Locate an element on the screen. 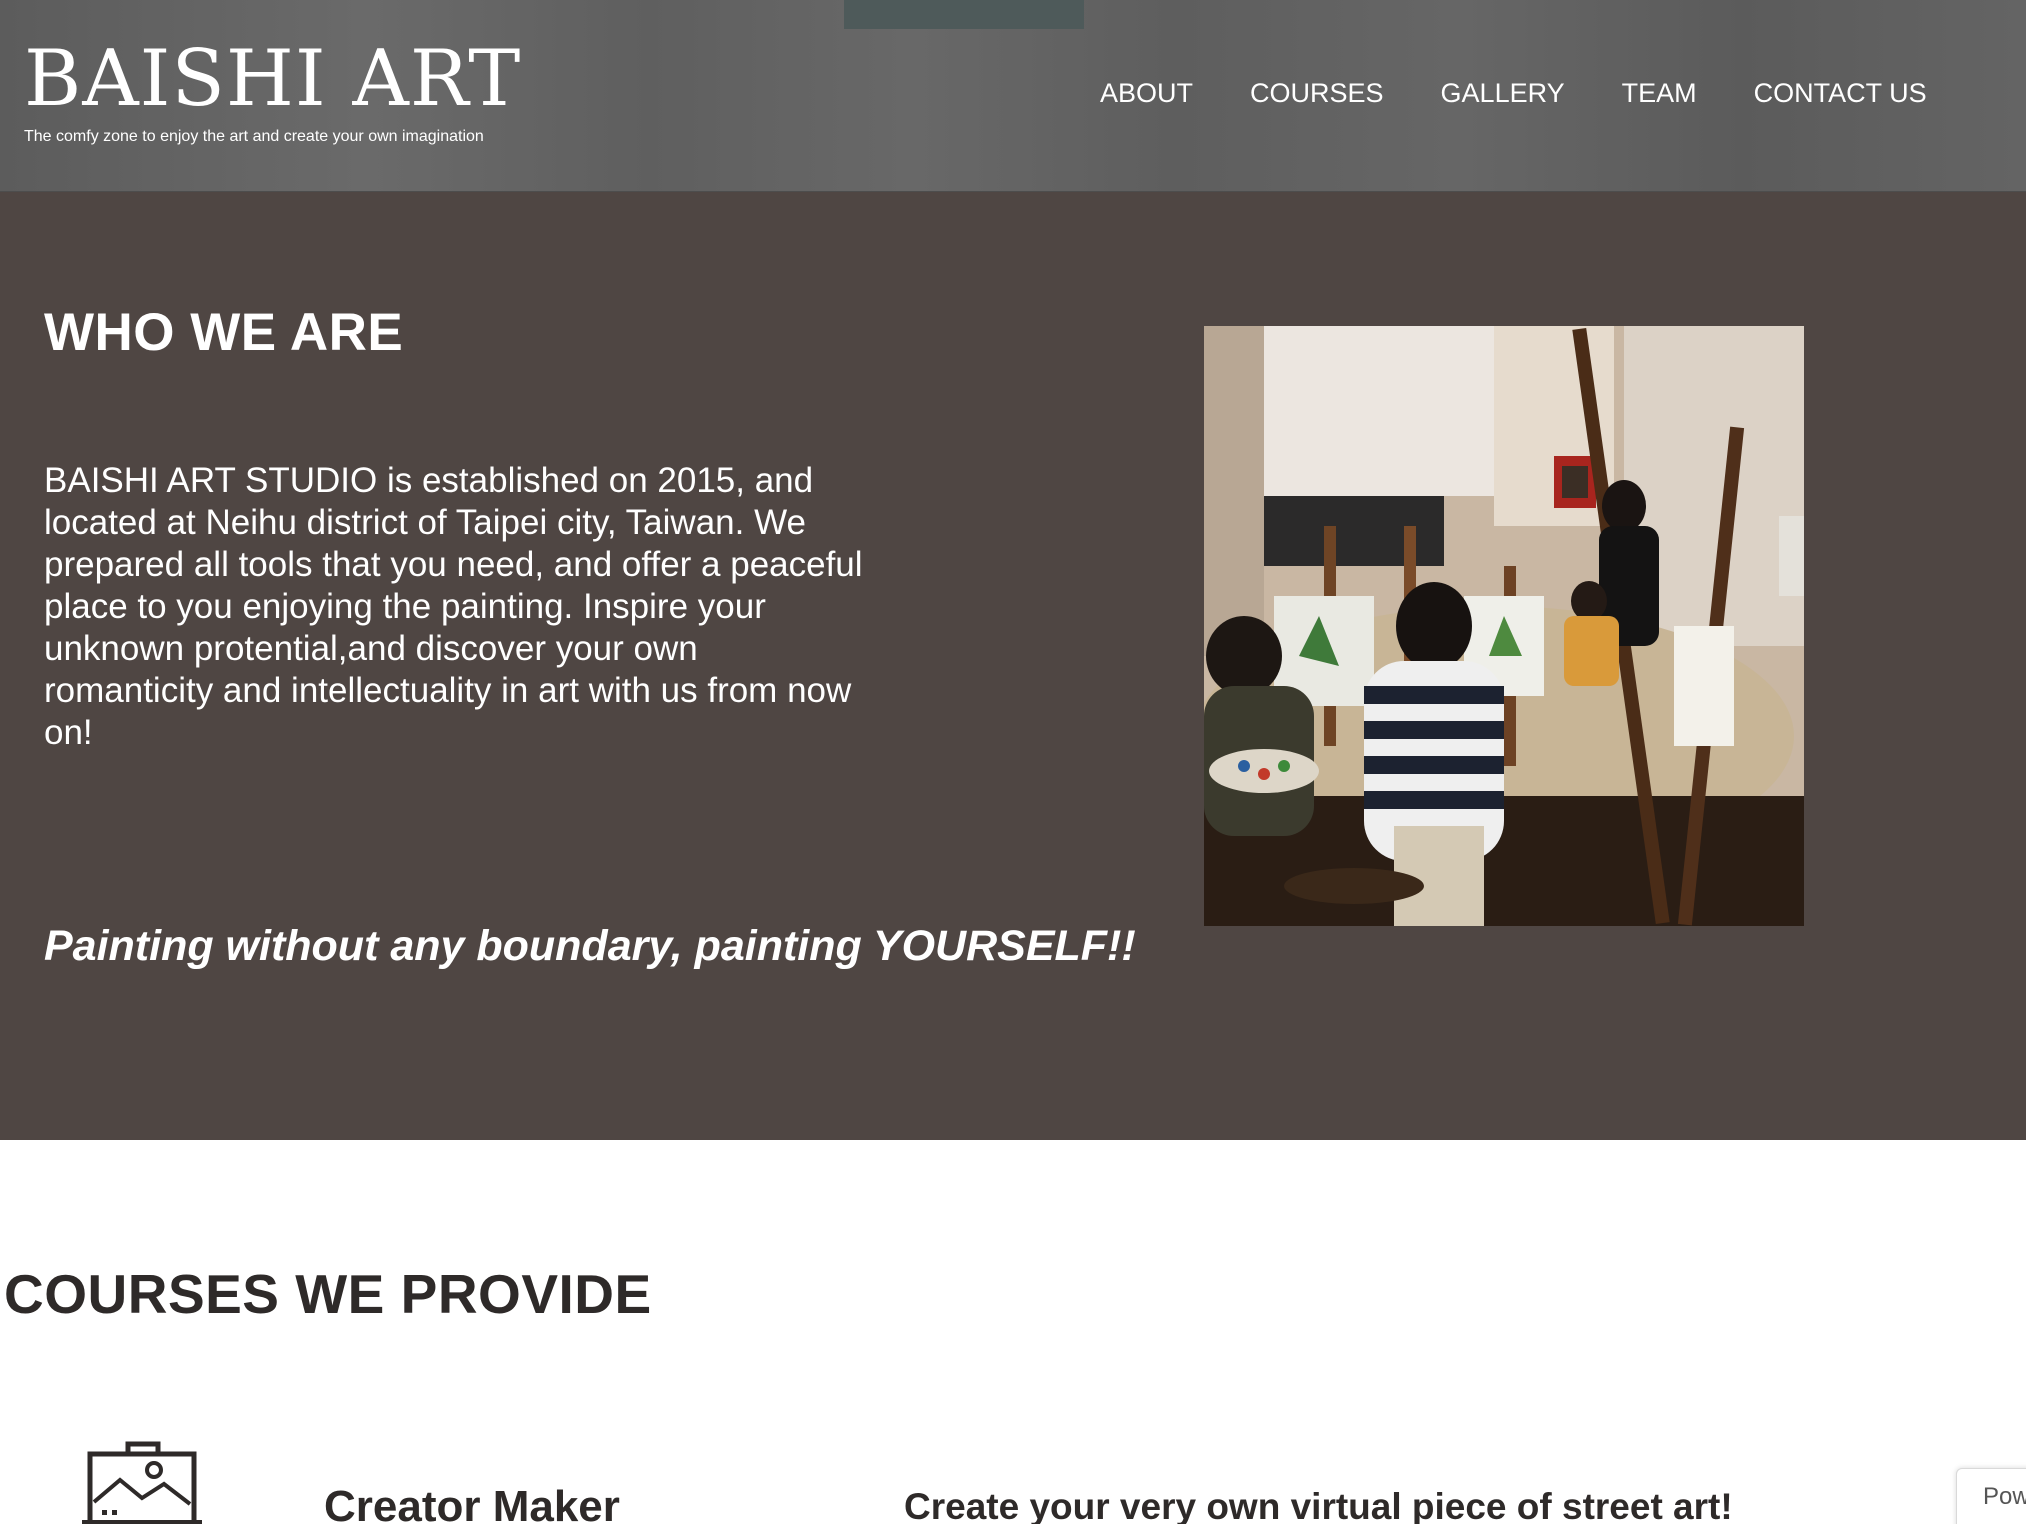  powered-by-badge: Pow is located at coordinates (1991, 1496).